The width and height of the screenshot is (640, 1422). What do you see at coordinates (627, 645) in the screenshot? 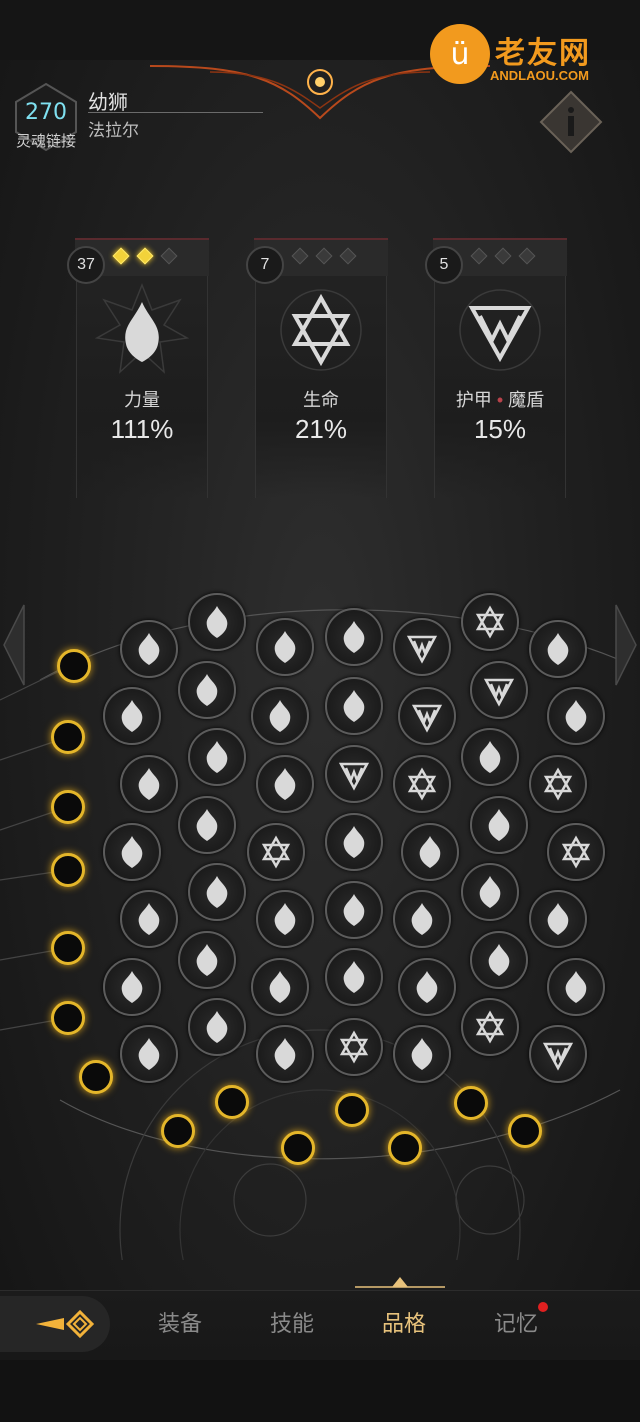
I see `next-page-arrow` at bounding box center [627, 645].